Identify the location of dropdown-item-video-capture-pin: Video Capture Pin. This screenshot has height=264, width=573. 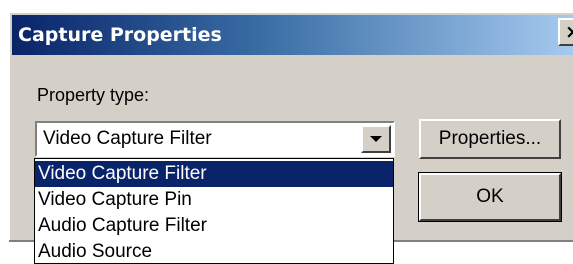
(214, 200).